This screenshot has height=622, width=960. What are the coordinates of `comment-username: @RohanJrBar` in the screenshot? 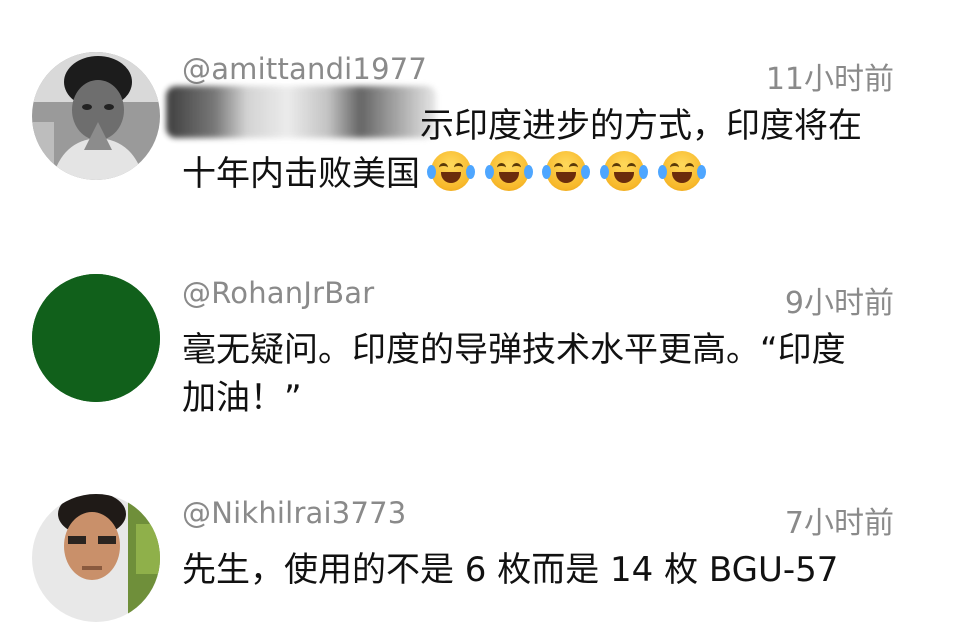 It's located at (278, 293).